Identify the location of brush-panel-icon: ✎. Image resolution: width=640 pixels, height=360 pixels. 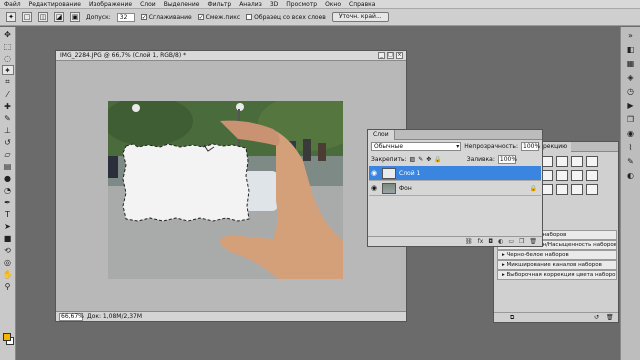
(631, 162).